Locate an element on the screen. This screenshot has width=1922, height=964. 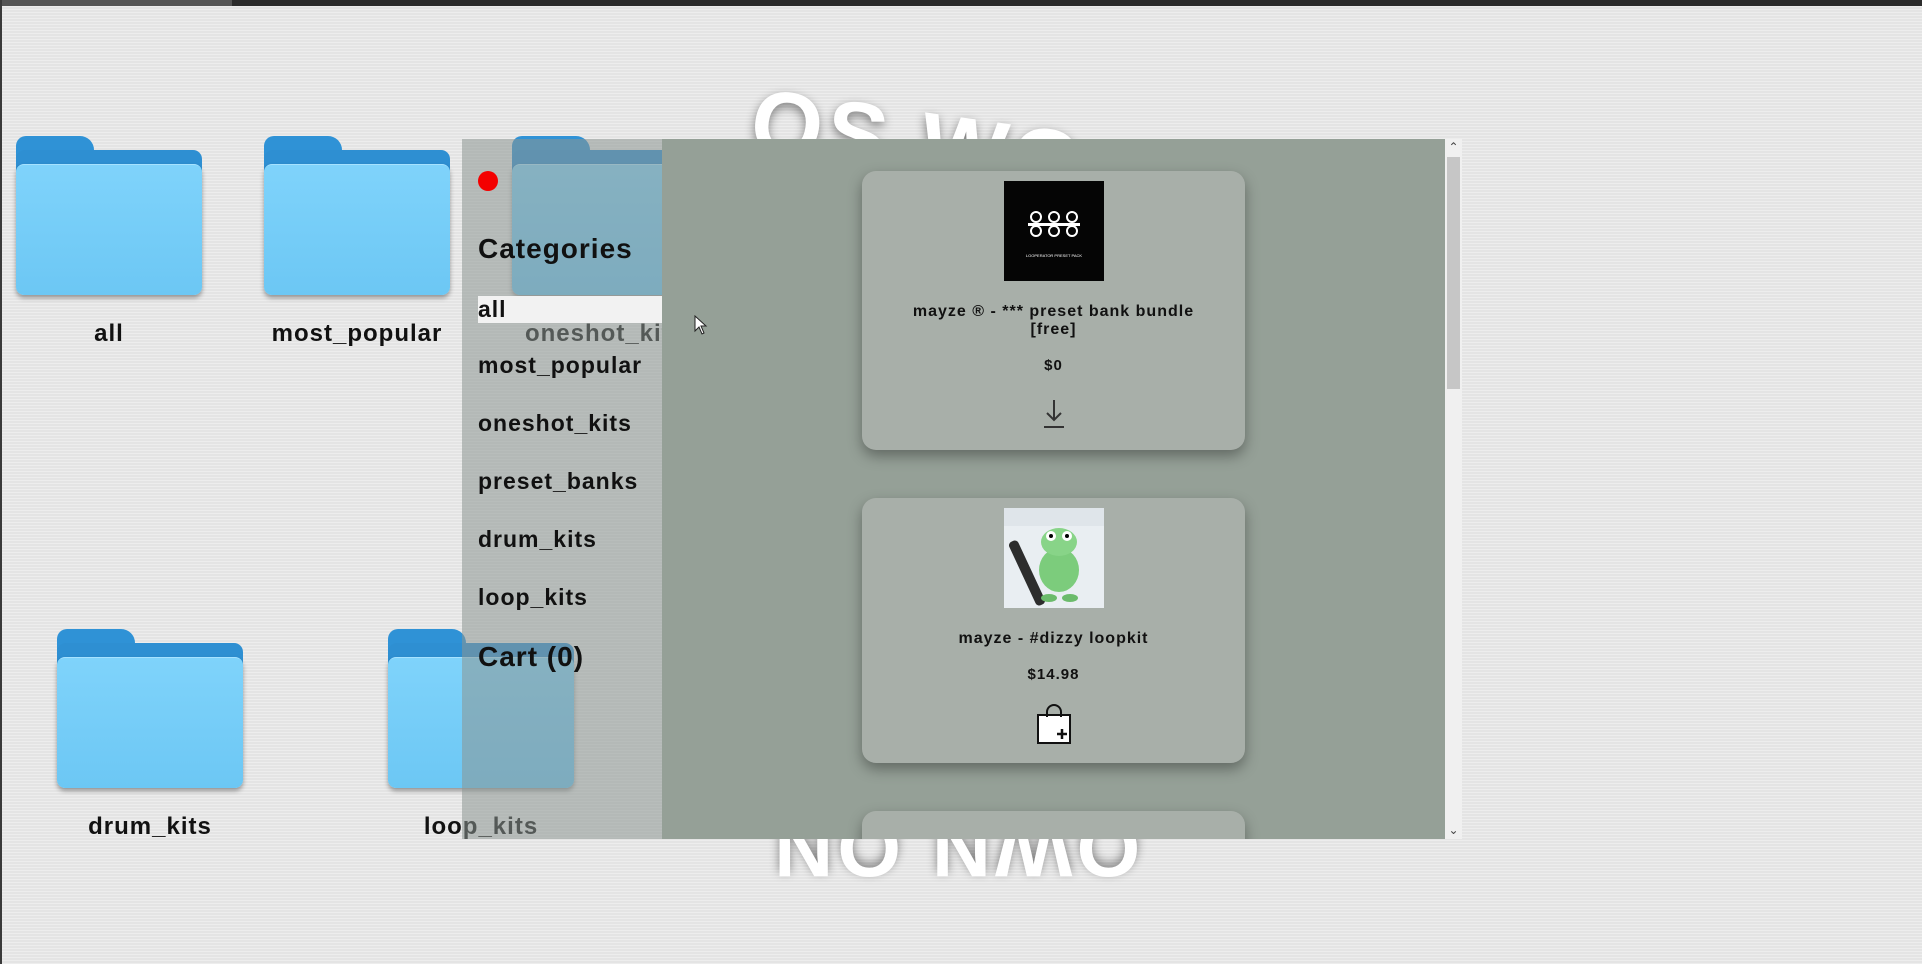
download-icon is located at coordinates (1054, 414).